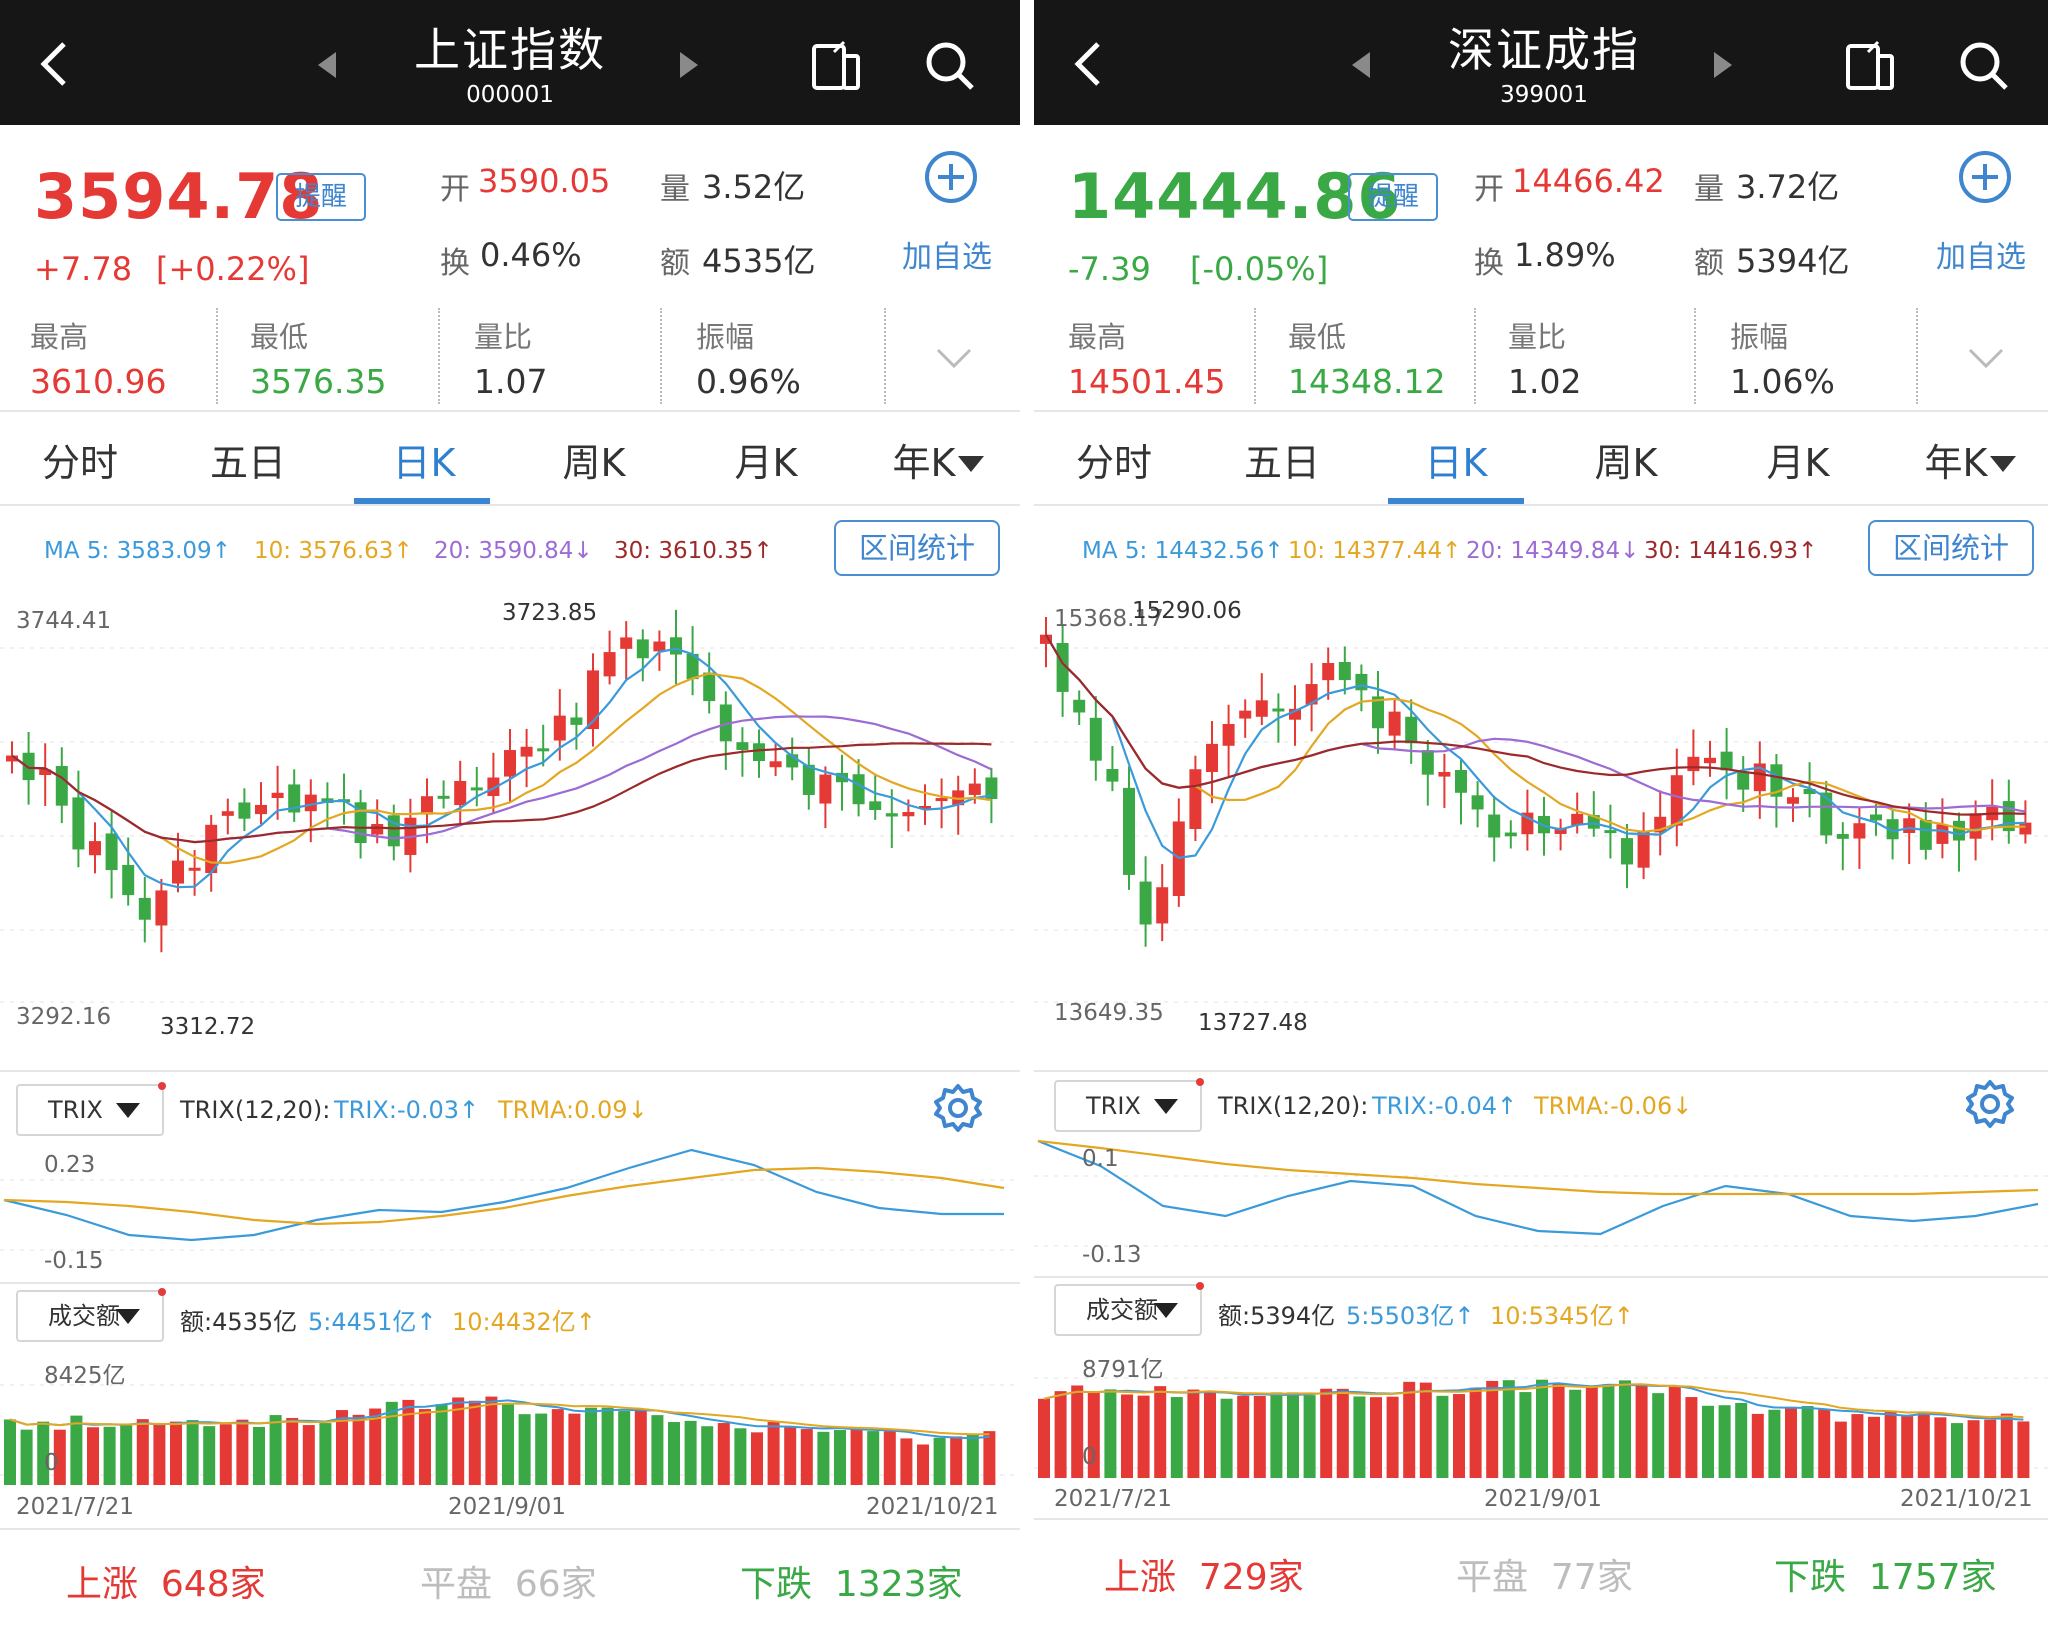  I want to click on amplitude-label: 振幅, so click(1759, 337).